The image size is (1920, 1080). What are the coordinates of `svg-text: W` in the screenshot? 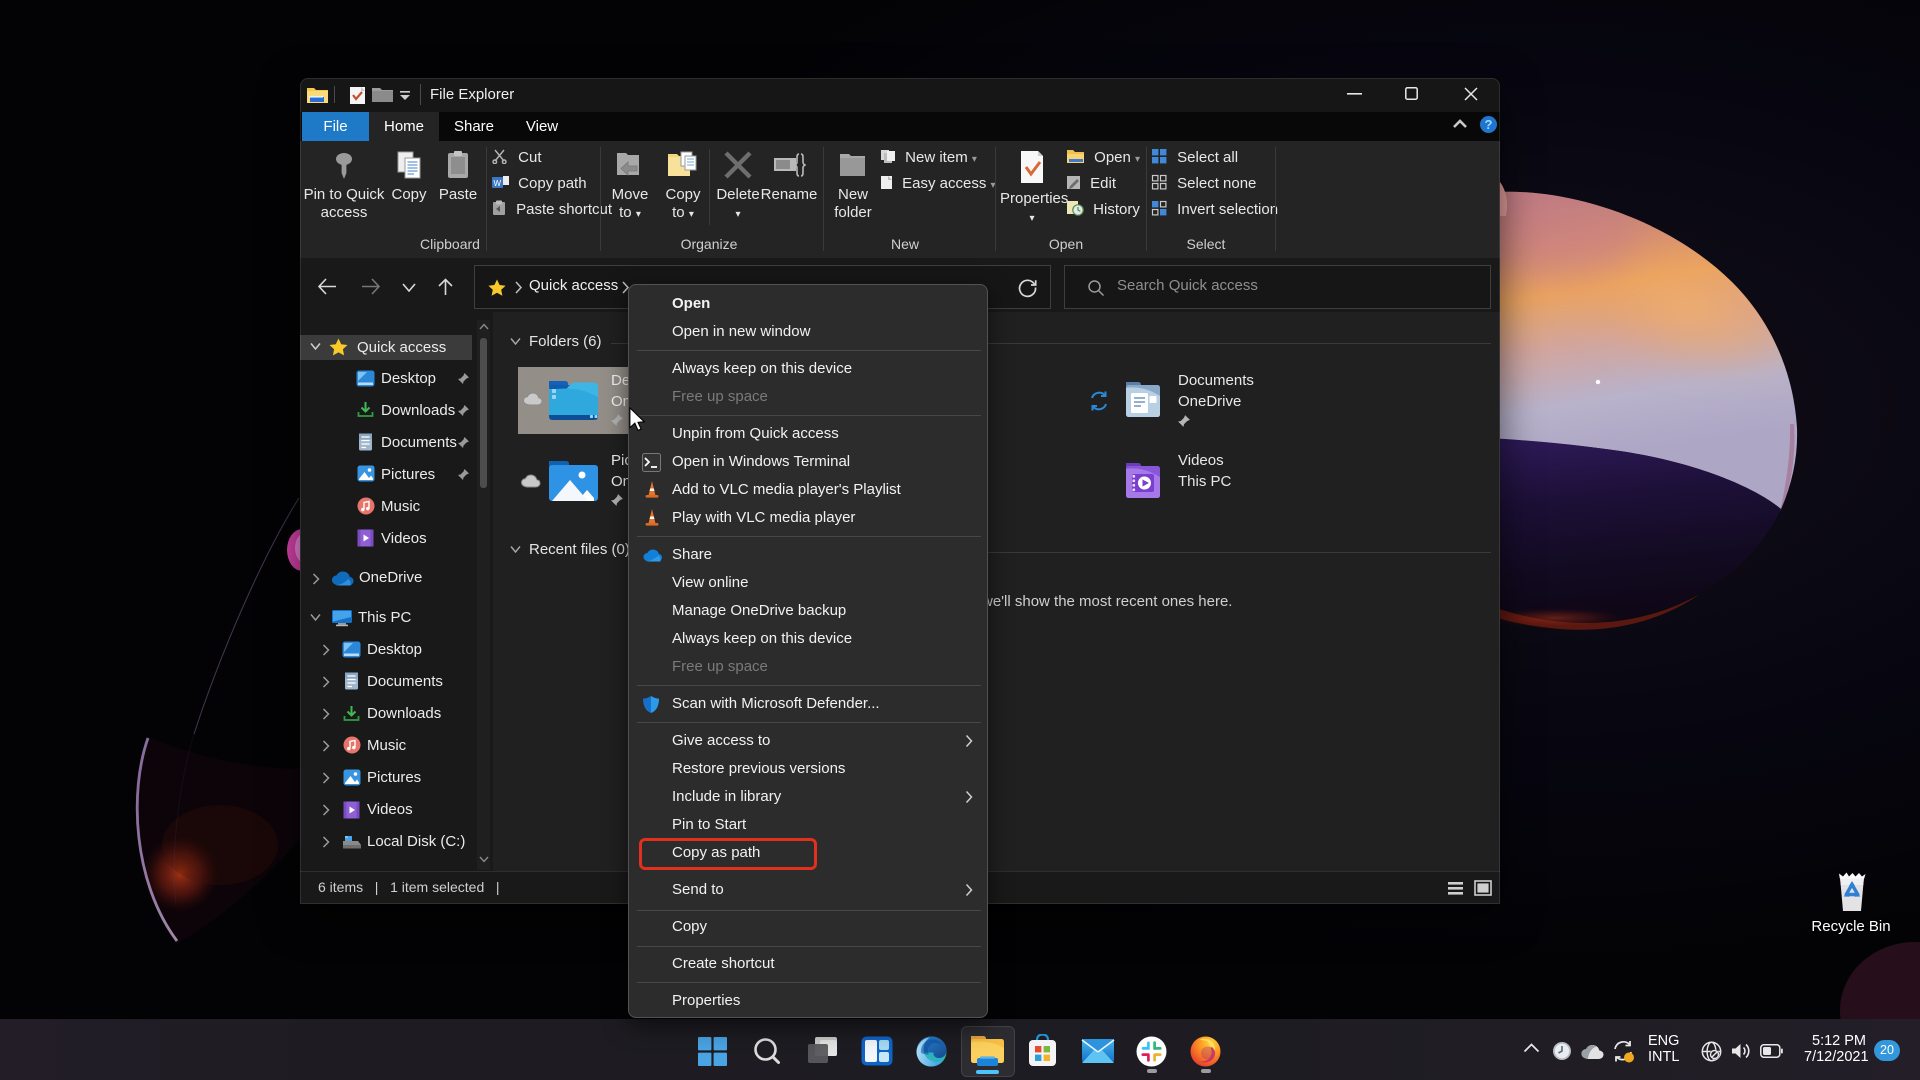 It's located at (498, 183).